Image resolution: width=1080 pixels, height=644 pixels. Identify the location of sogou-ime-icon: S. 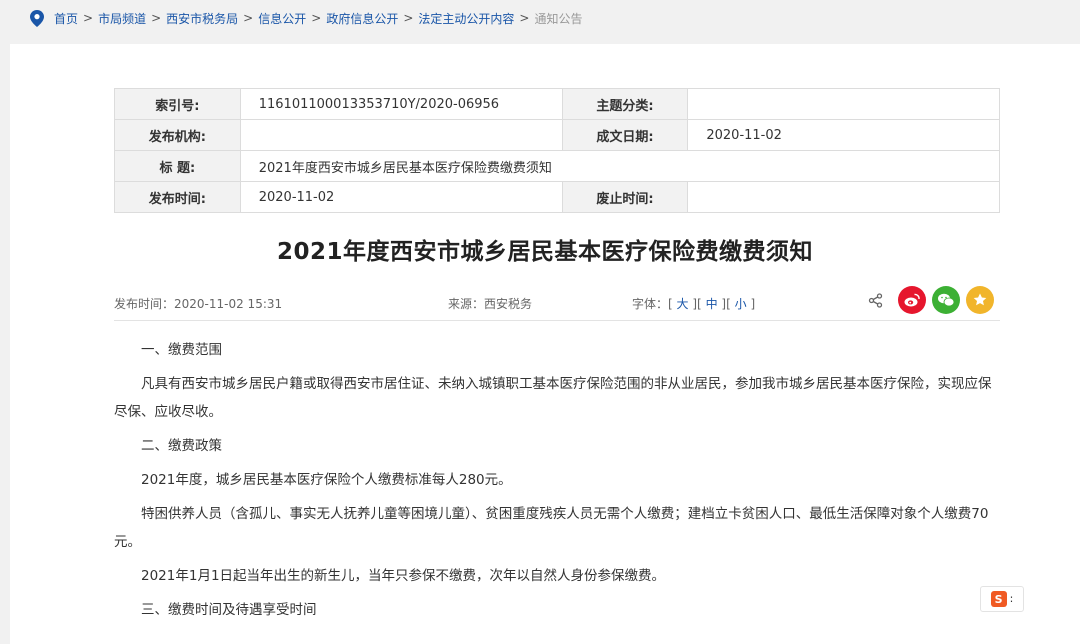
(998, 599).